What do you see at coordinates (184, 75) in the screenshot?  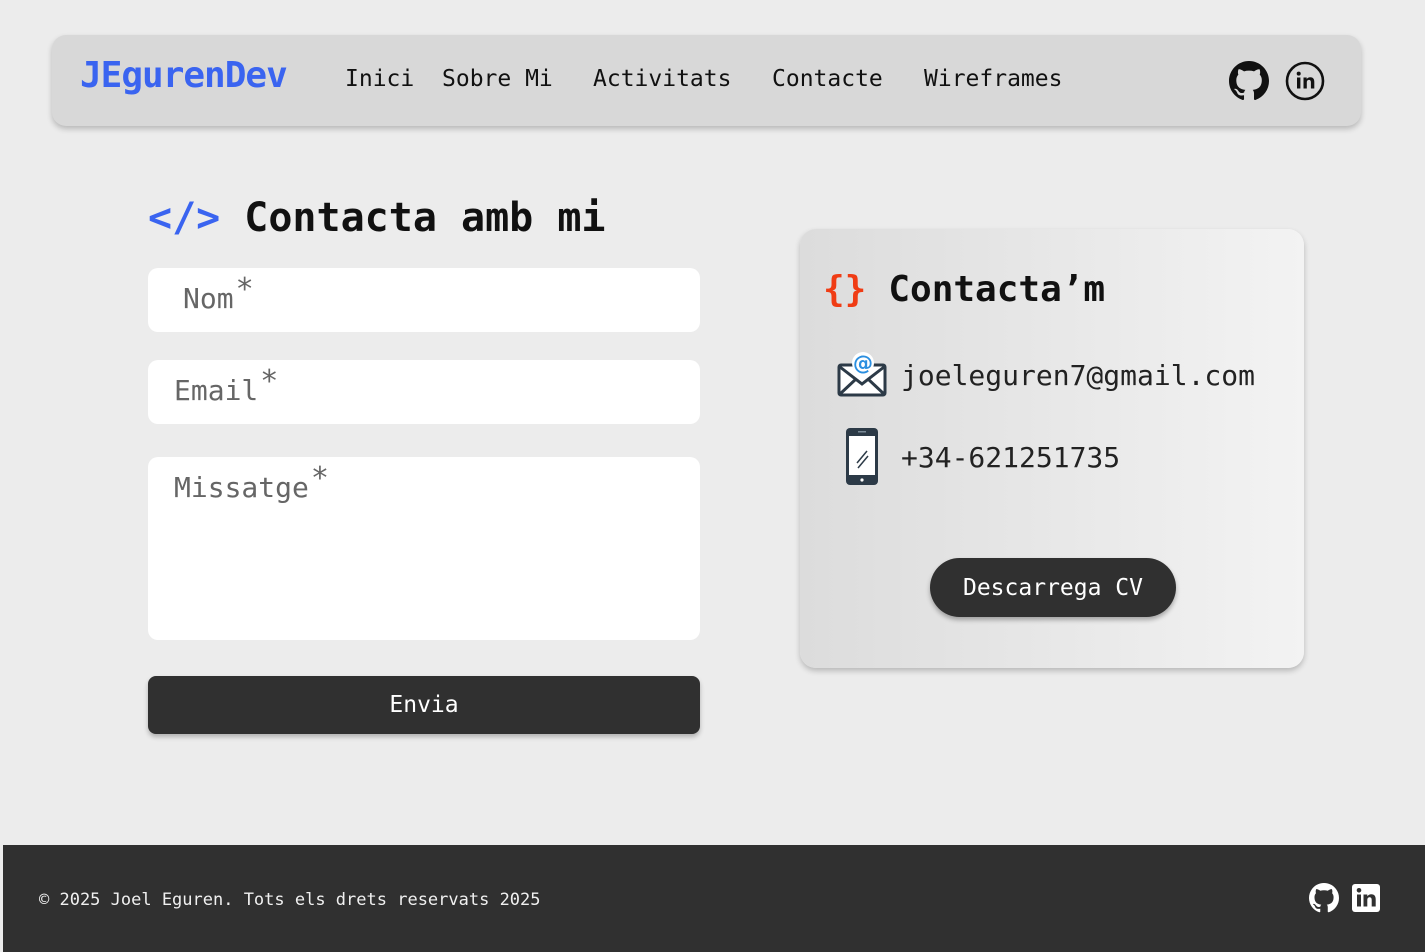 I see `brand-logo: JEgurenDev` at bounding box center [184, 75].